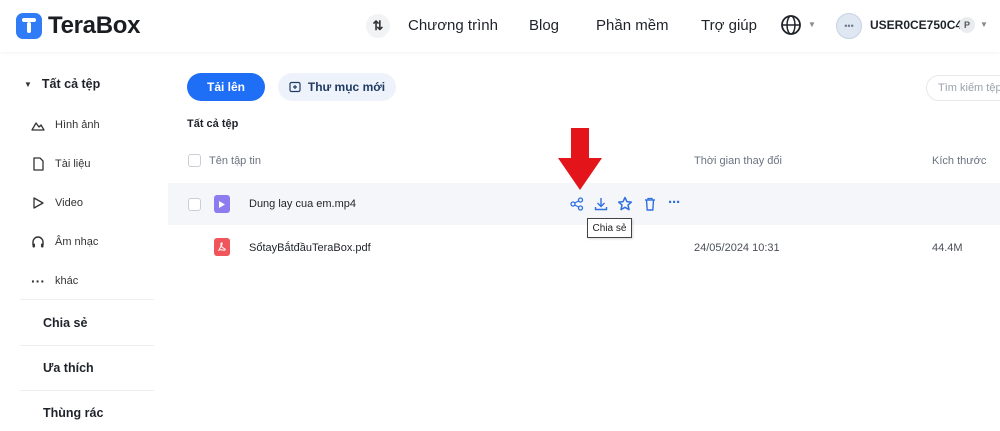 This screenshot has height=431, width=1000. I want to click on star-icon, so click(625, 204).